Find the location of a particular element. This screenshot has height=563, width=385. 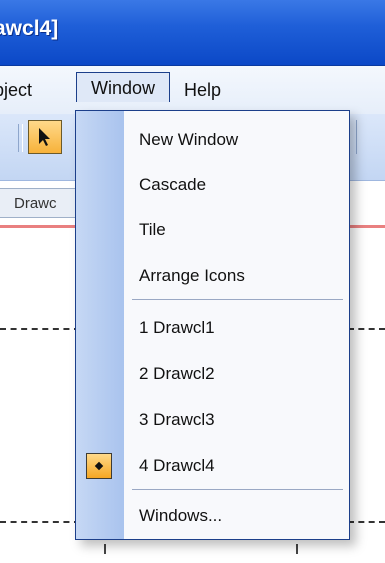

menu-item-drawcl1: 1 Drawcl1 is located at coordinates (212, 329).